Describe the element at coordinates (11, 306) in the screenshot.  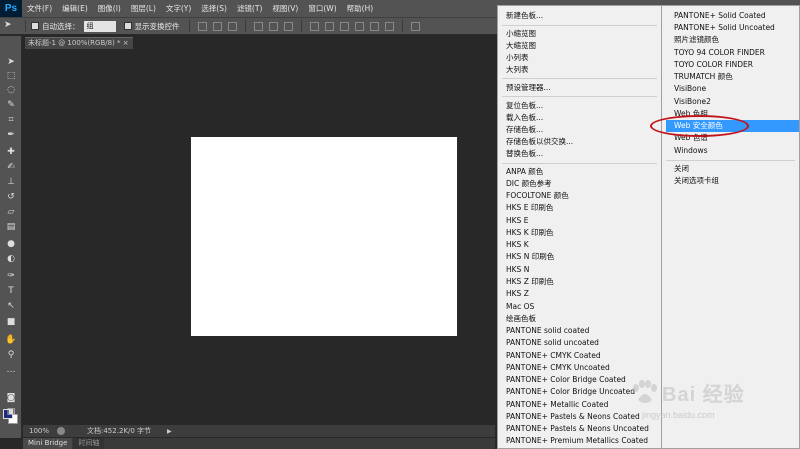
I see `path-select-tool-icon: ↖` at that location.